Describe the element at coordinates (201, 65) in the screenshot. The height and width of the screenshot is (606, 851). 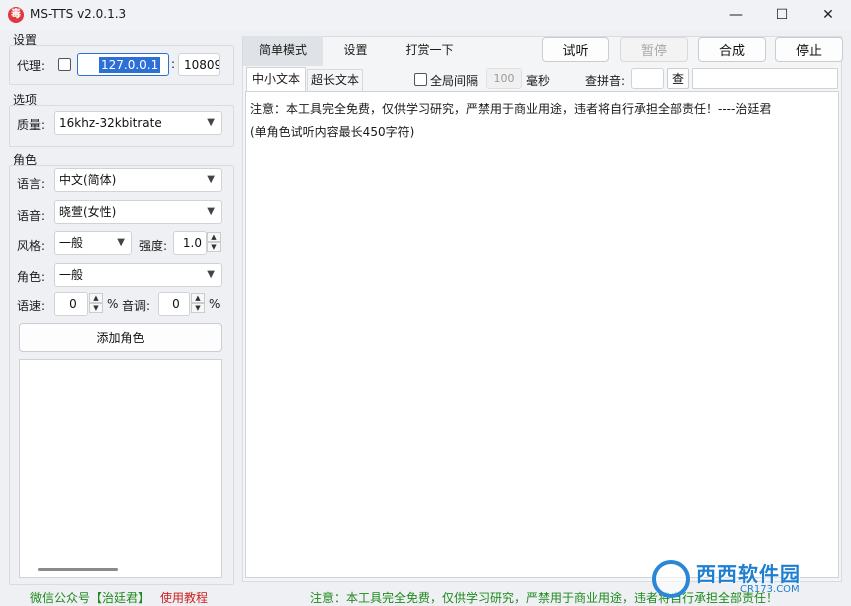
I see `proxy-port-value: 10809` at that location.